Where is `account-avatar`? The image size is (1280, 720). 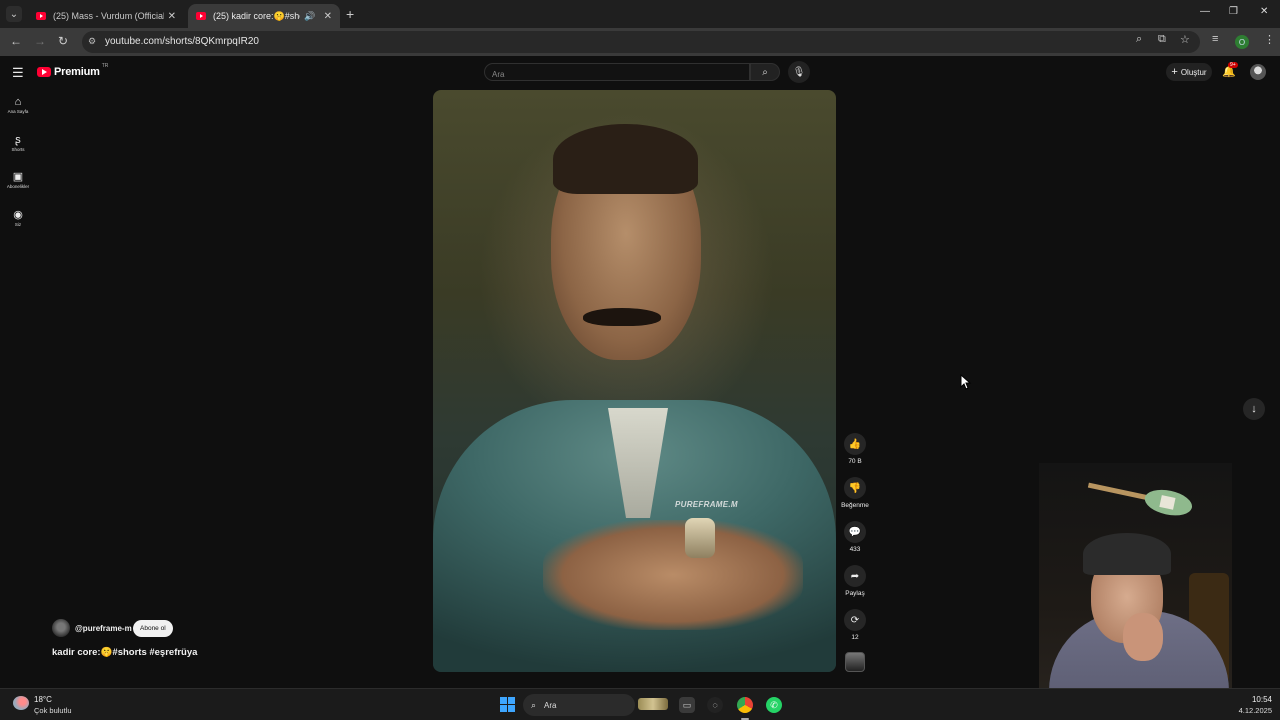
account-avatar is located at coordinates (1258, 72).